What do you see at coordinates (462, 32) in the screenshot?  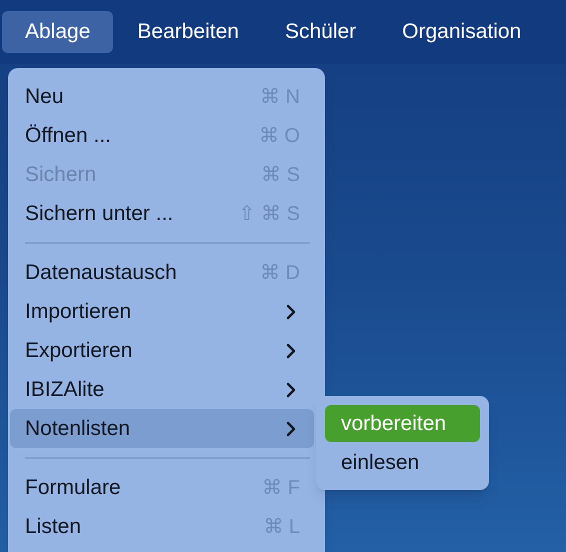 I see `menu-bar-item: Organisation` at bounding box center [462, 32].